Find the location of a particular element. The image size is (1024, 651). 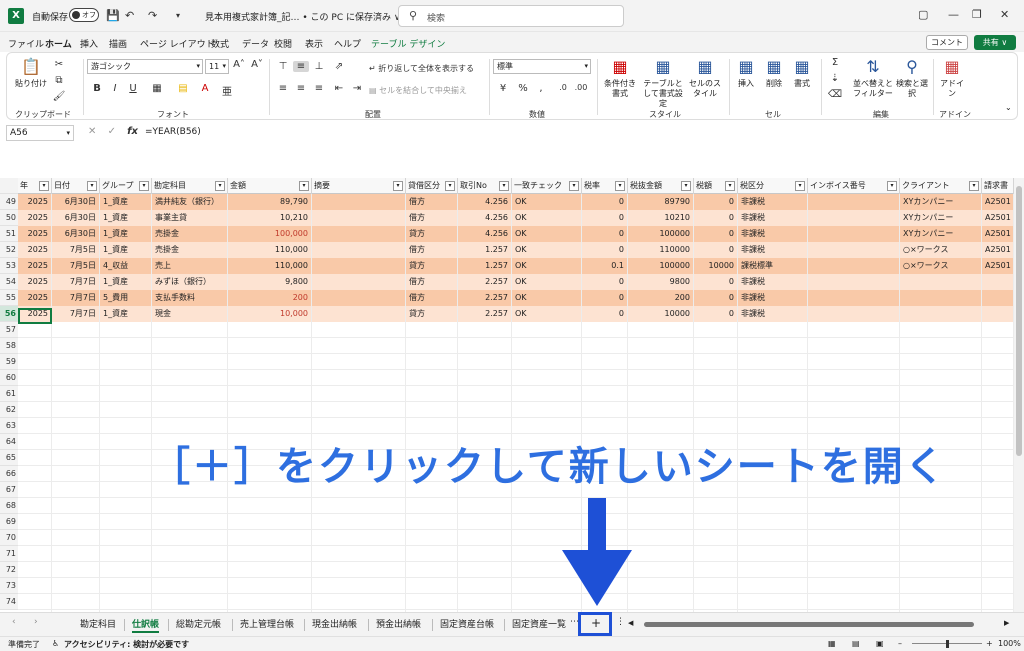

sort-filter-button: ⇅ 並べ替えとフィルター is located at coordinates (873, 78).